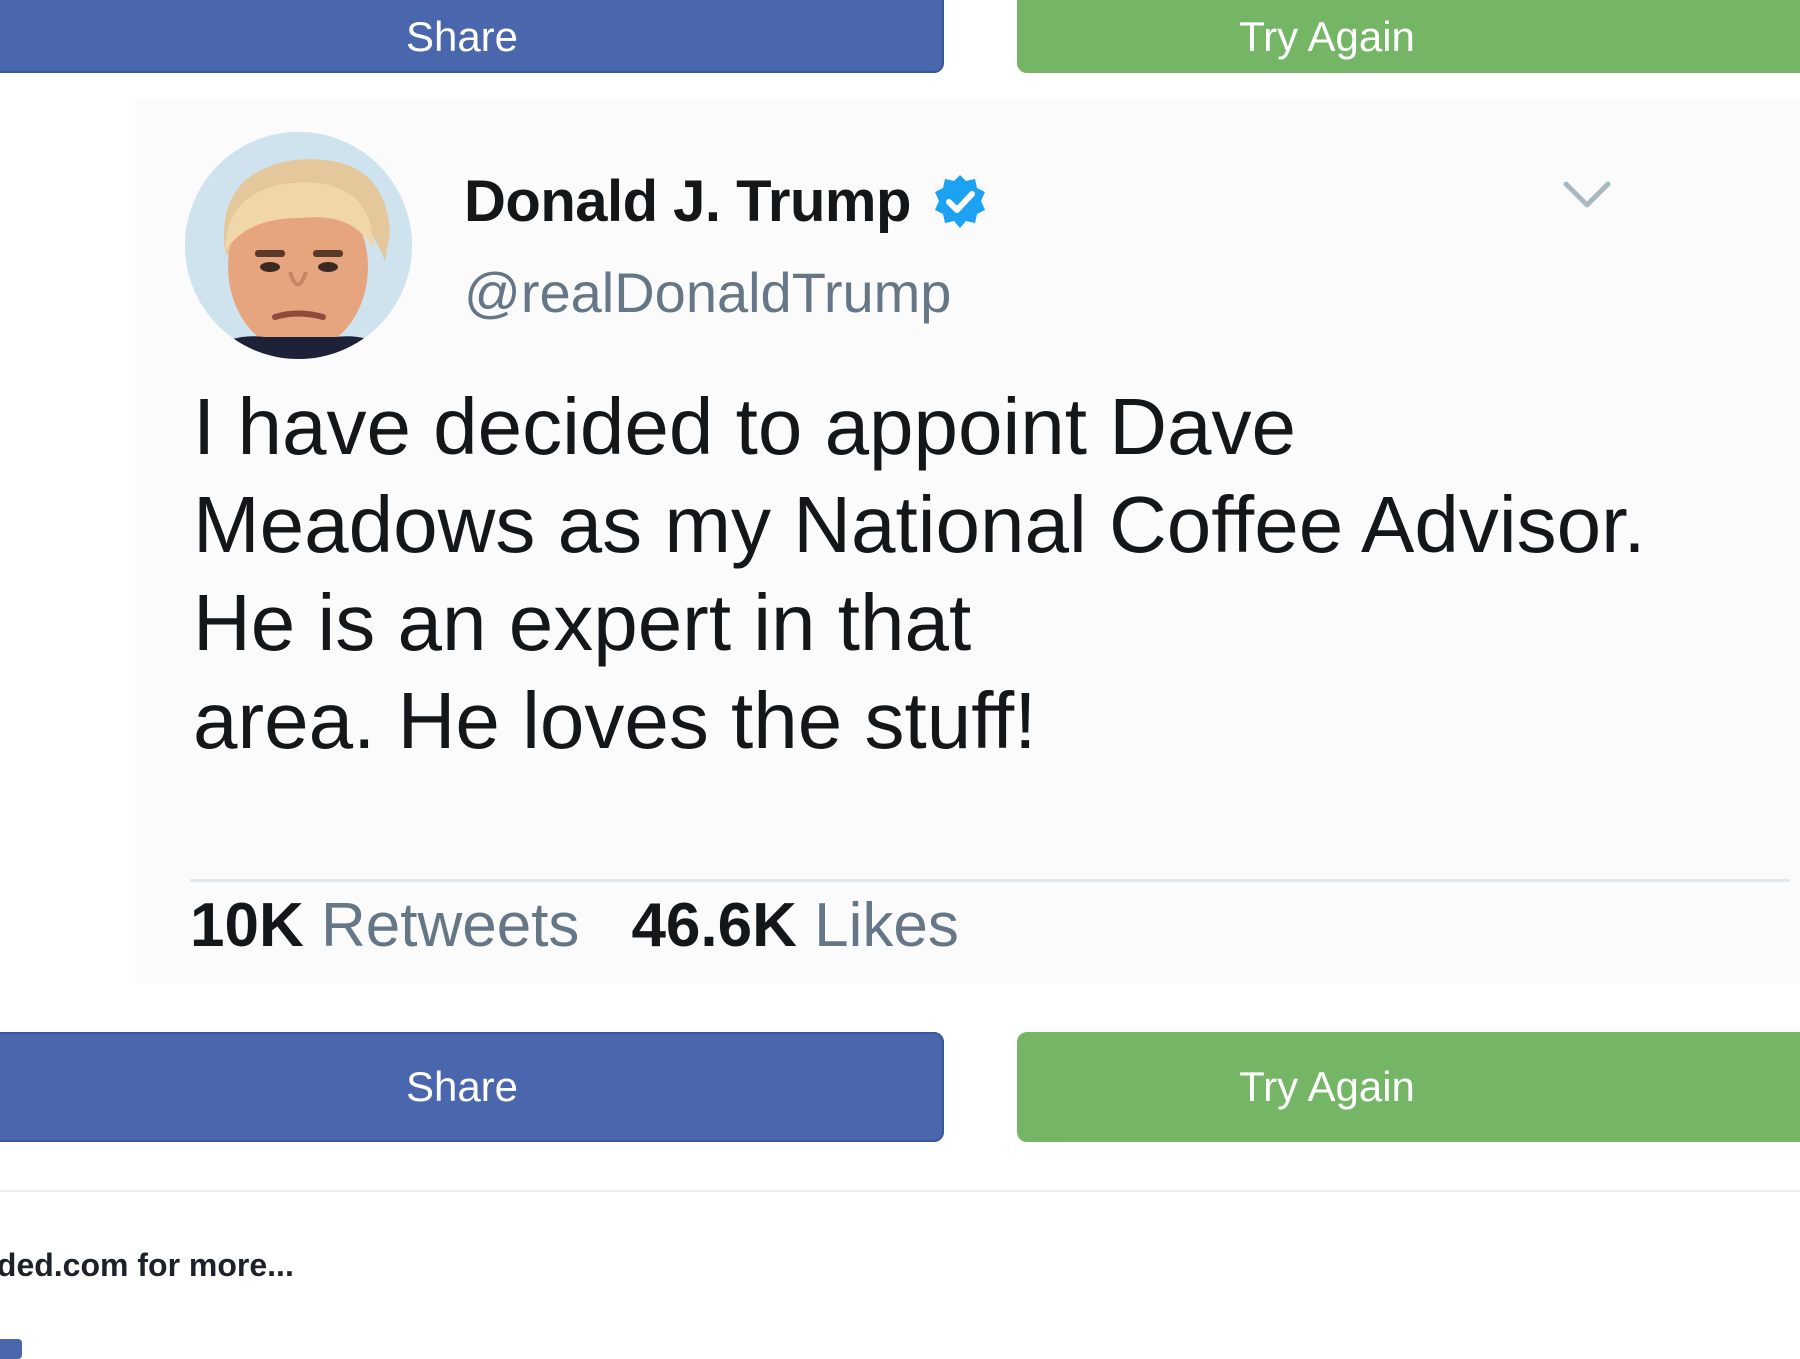 This screenshot has height=1359, width=1800. I want to click on likes-count: 46.6K, so click(714, 925).